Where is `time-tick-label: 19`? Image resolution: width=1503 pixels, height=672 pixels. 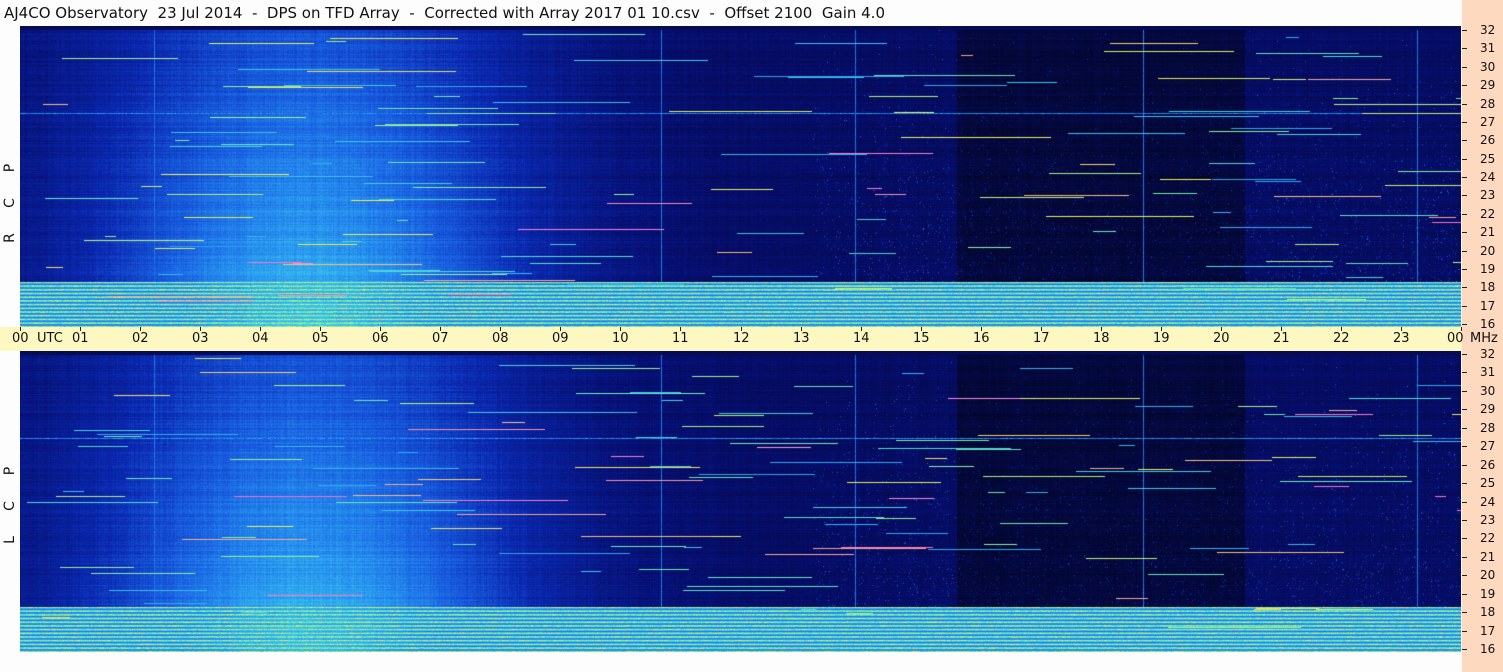 time-tick-label: 19 is located at coordinates (1161, 338).